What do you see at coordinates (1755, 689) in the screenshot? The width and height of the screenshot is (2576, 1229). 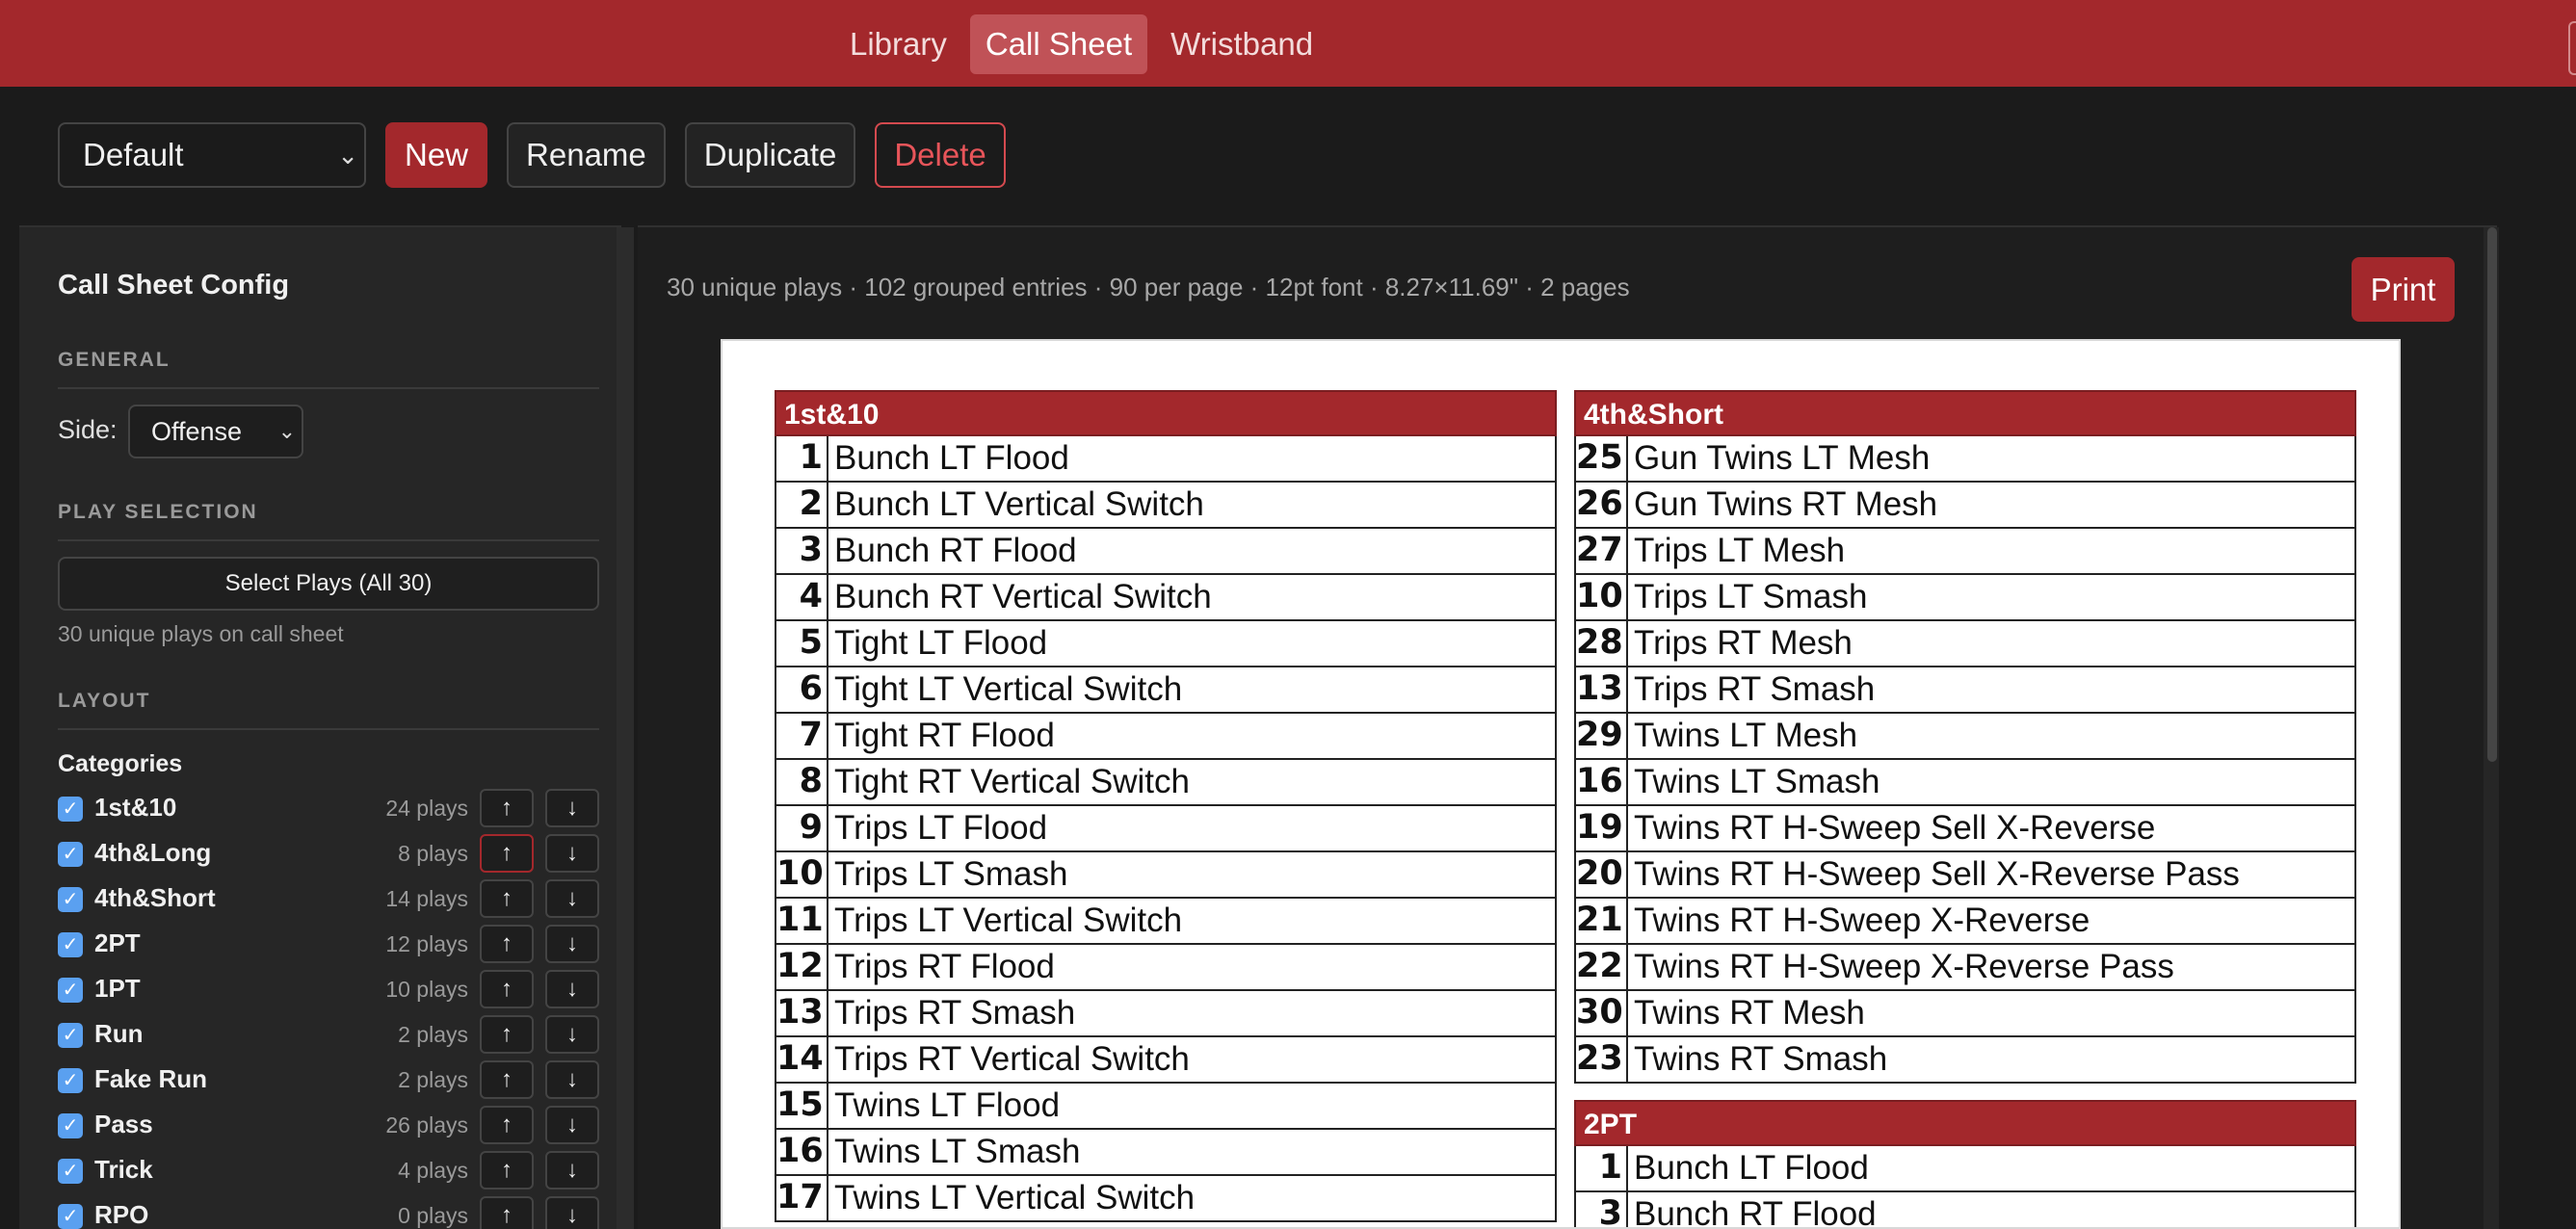 I see `play-name: Trips RT Smash` at bounding box center [1755, 689].